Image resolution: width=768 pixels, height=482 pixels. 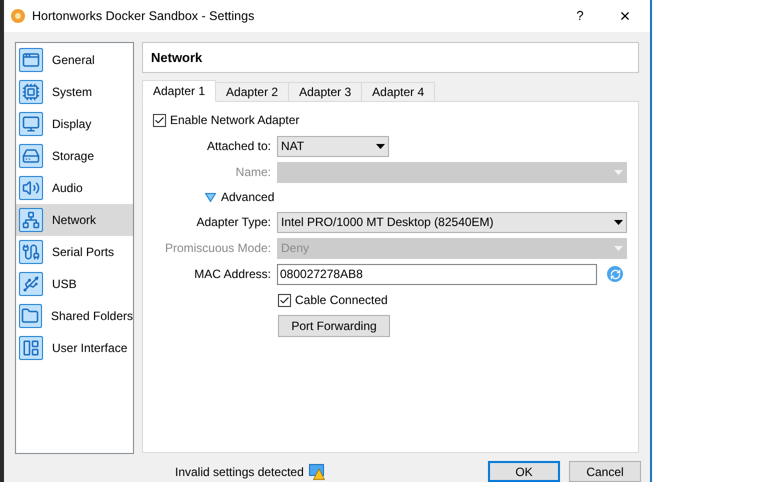 What do you see at coordinates (605, 471) in the screenshot?
I see `dialog-button: Cancel` at bounding box center [605, 471].